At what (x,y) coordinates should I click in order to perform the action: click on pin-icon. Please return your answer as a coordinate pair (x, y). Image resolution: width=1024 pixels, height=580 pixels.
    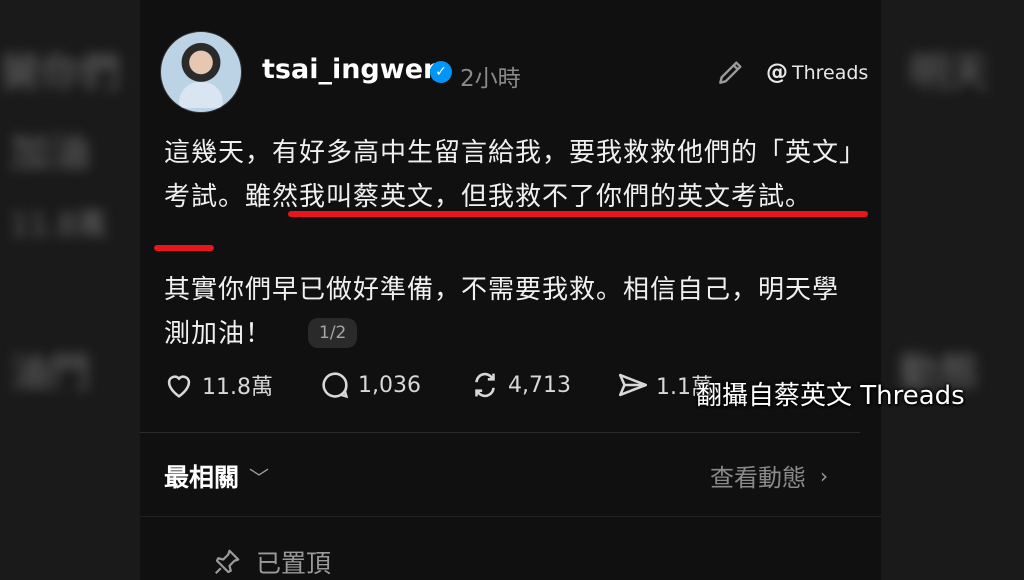
    Looking at the image, I should click on (227, 562).